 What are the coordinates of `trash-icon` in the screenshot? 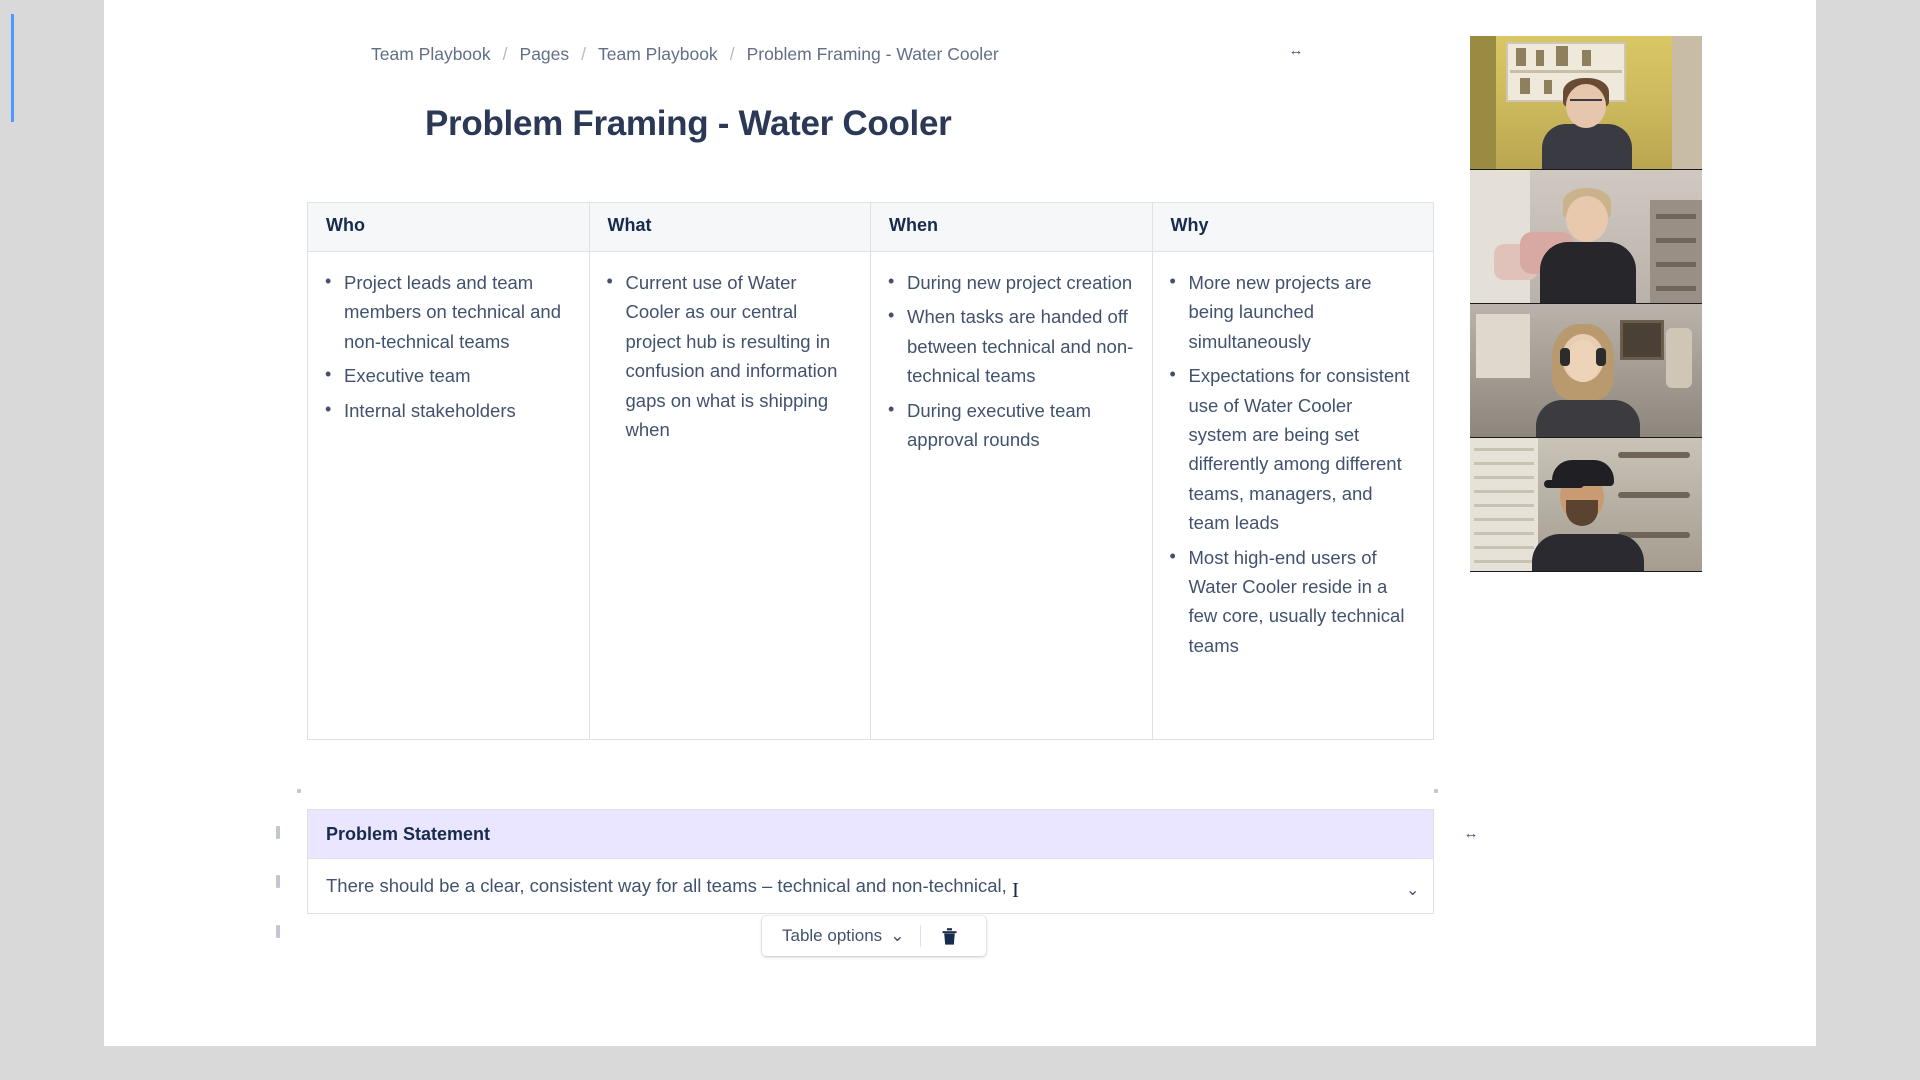 It's located at (949, 936).